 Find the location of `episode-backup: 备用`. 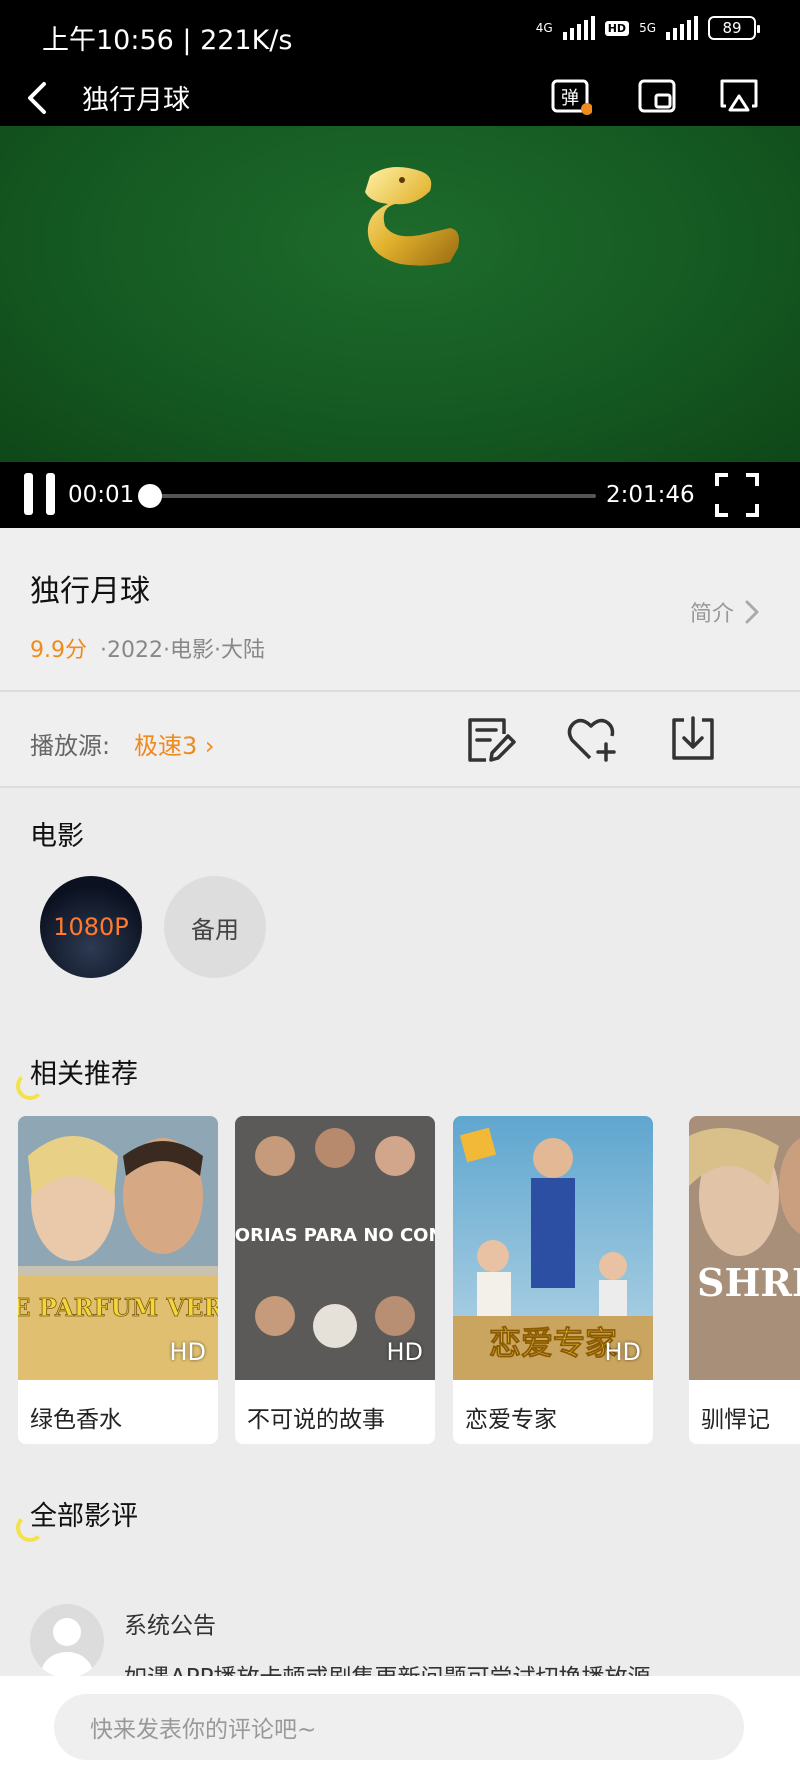

episode-backup: 备用 is located at coordinates (215, 927).